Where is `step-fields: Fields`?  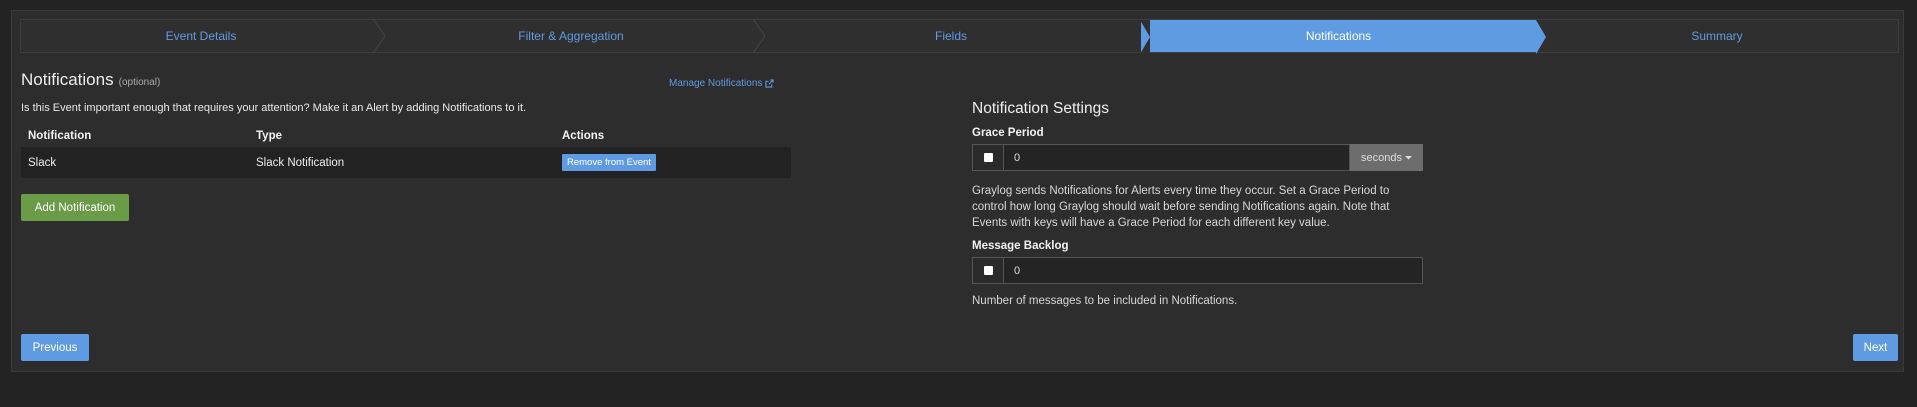
step-fields: Fields is located at coordinates (951, 36).